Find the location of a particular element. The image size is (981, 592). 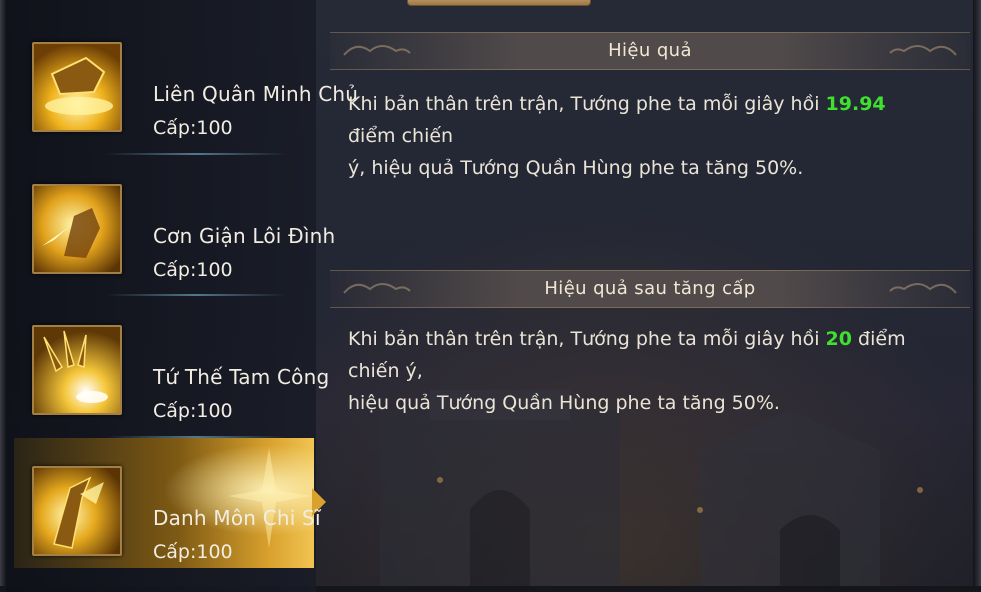

skill-item-con-gian-loi-dinh: Cơn Giận Lôi Đình Cấp:100 is located at coordinates (170, 227).